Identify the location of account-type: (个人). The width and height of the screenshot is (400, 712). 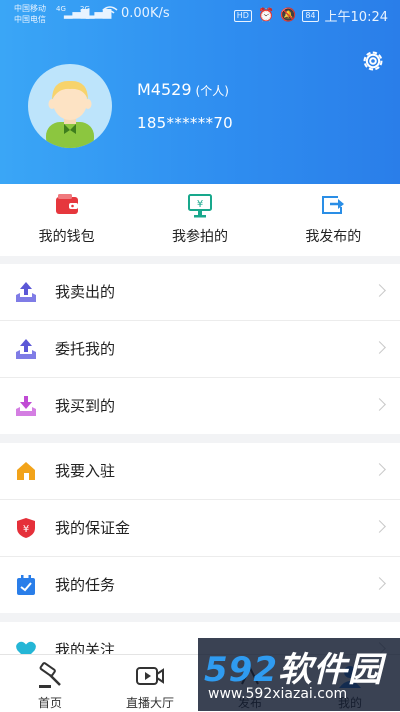
(212, 91).